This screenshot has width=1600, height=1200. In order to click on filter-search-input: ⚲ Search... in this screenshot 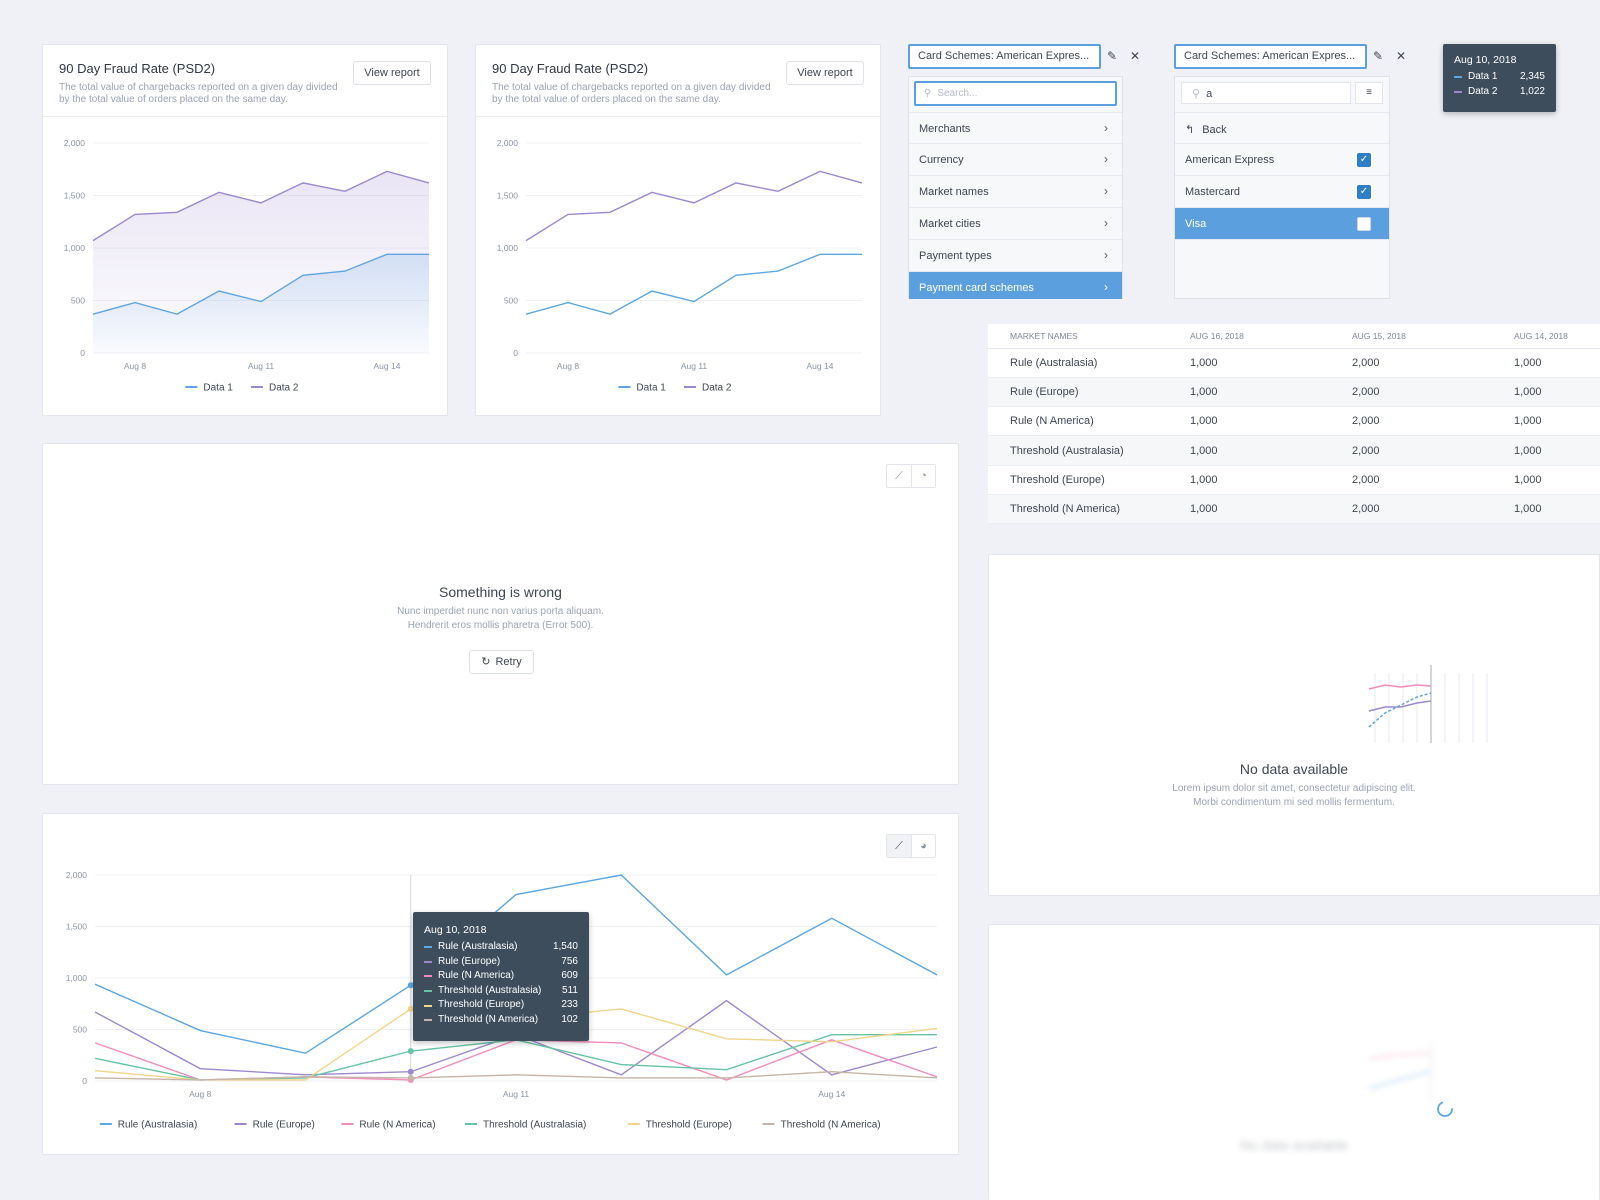, I will do `click(1015, 93)`.